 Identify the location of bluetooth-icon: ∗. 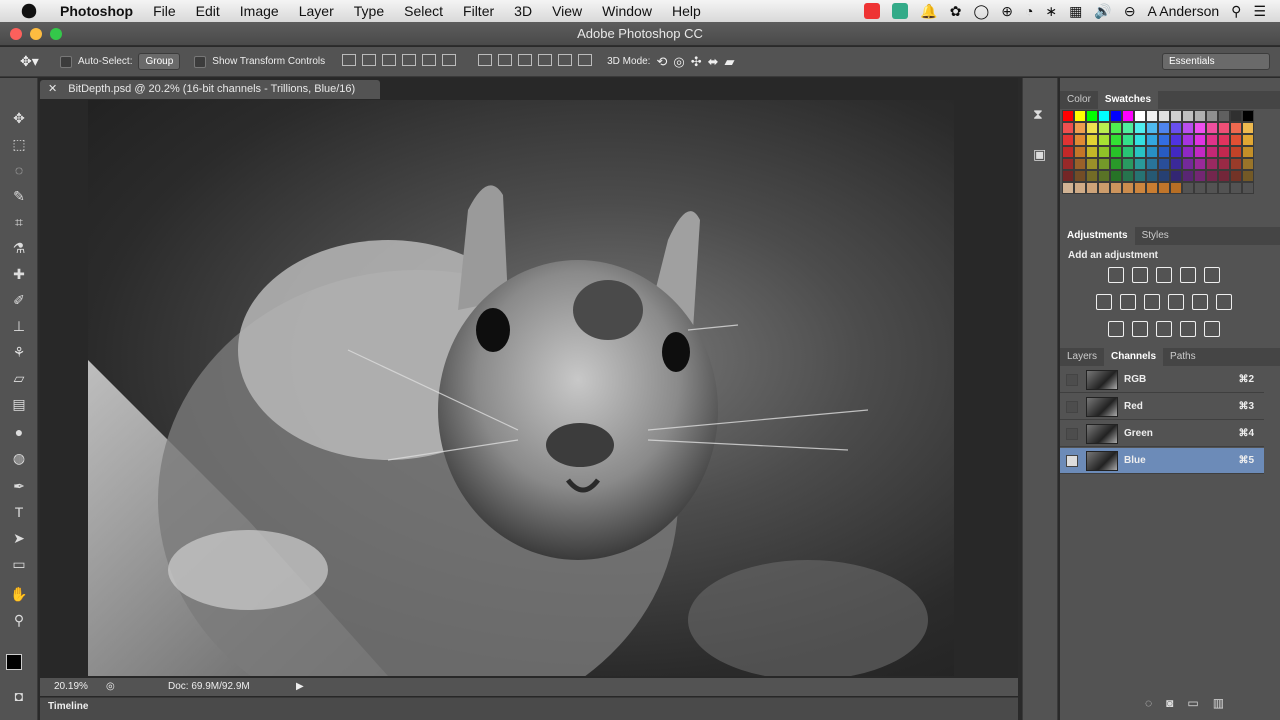
(1051, 11).